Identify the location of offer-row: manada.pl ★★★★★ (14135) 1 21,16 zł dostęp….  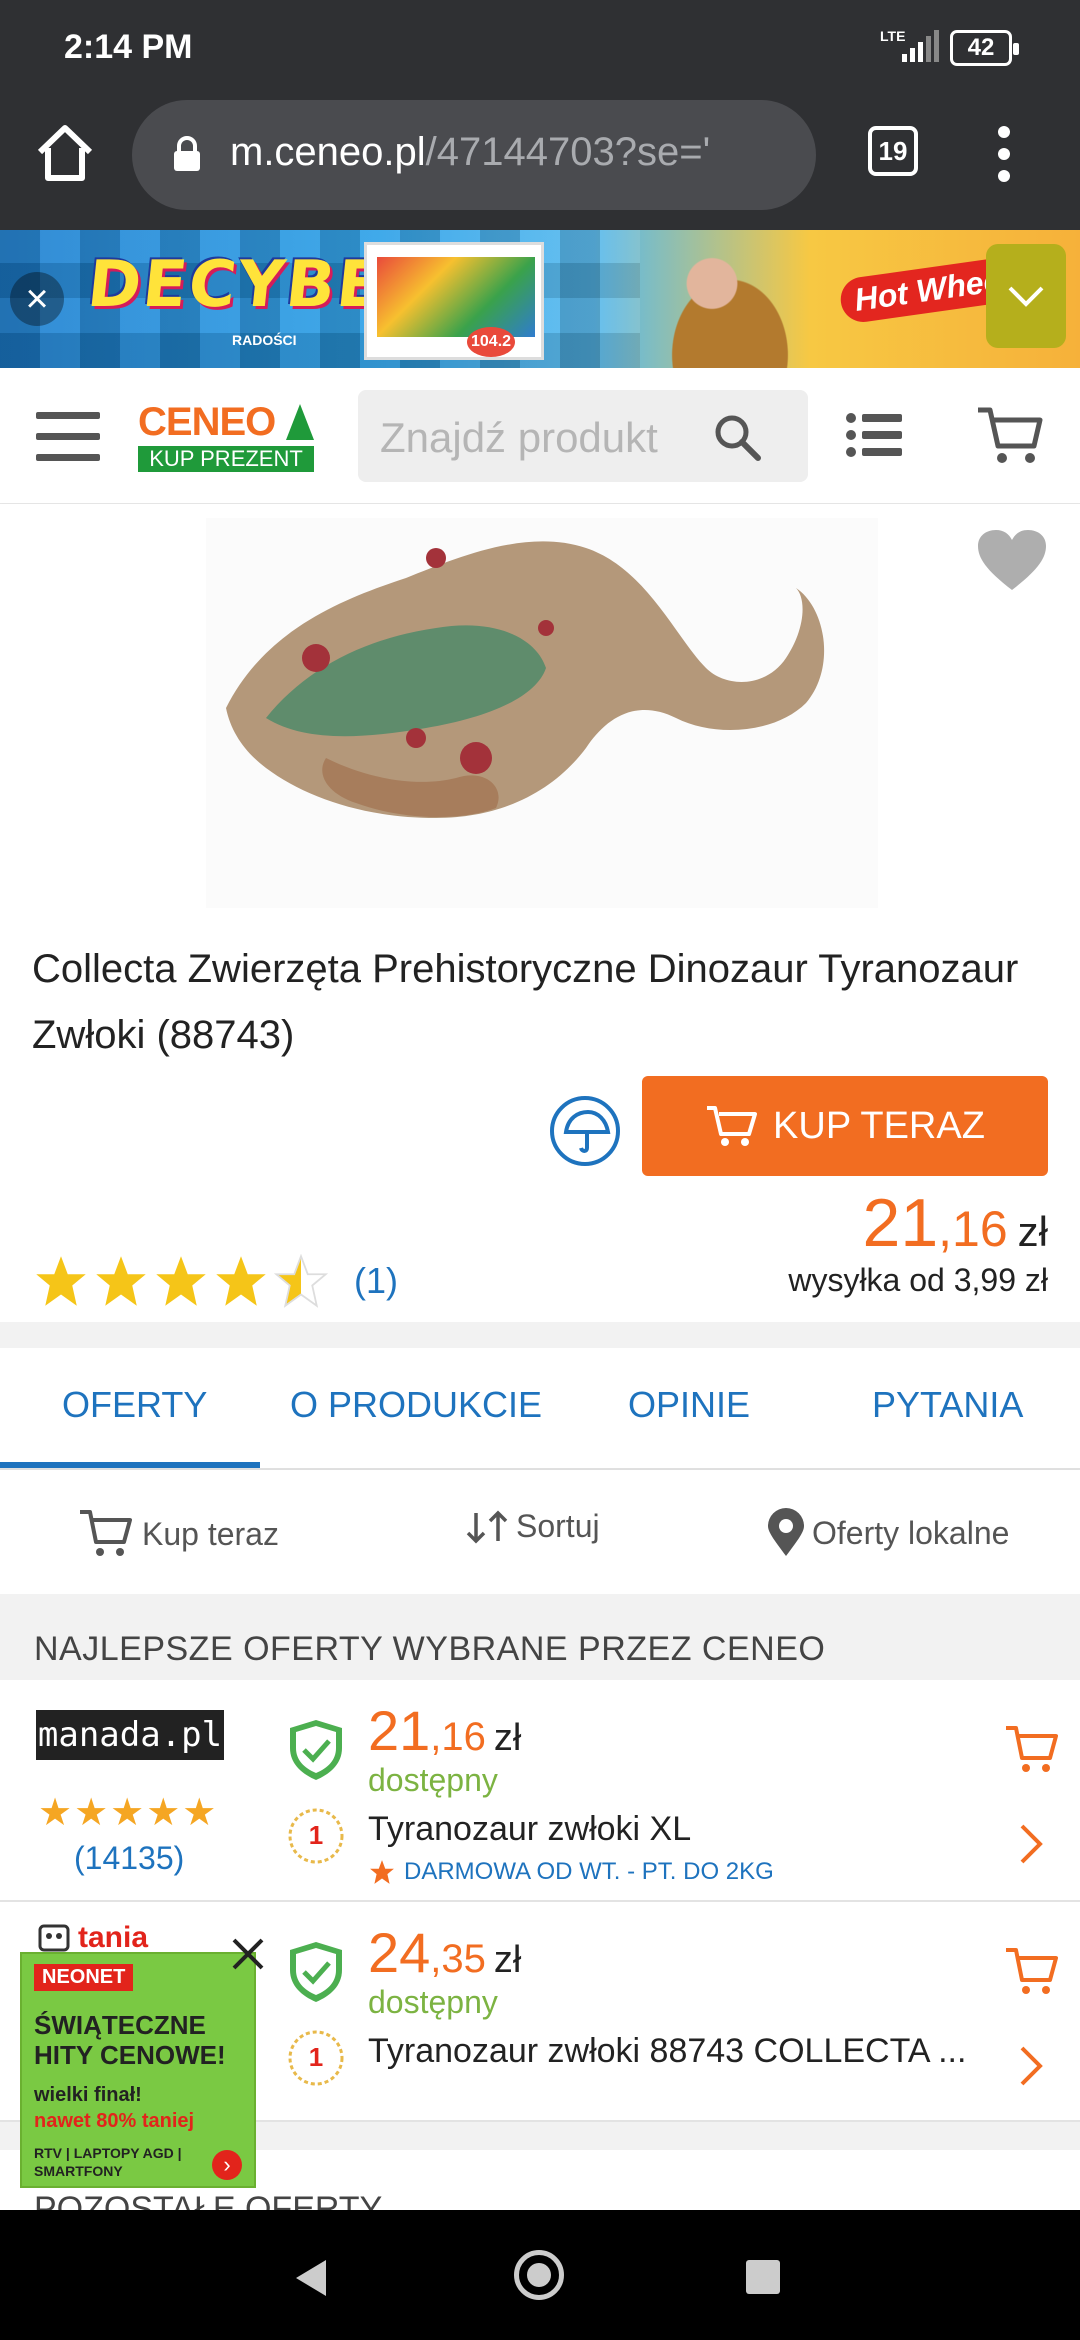
(540, 1791).